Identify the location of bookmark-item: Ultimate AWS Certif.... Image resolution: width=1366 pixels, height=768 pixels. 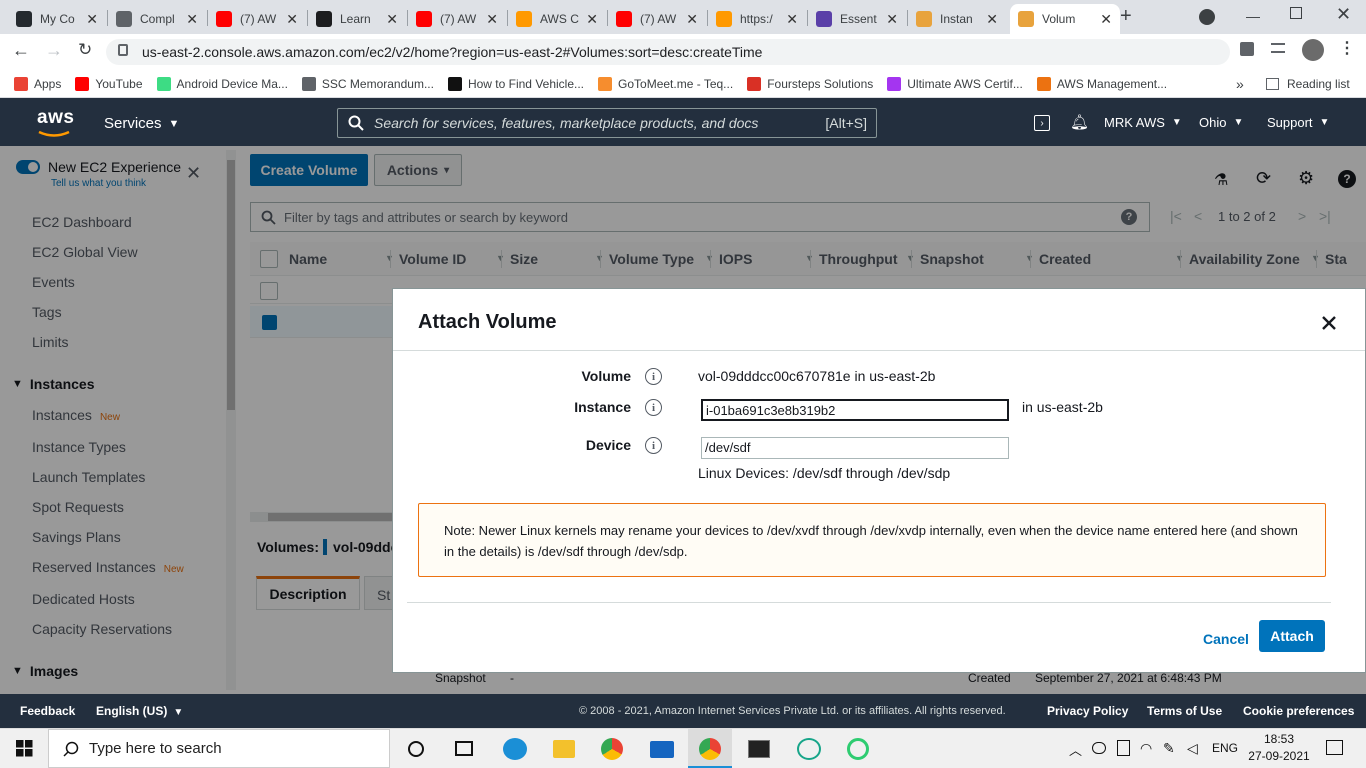
(955, 83).